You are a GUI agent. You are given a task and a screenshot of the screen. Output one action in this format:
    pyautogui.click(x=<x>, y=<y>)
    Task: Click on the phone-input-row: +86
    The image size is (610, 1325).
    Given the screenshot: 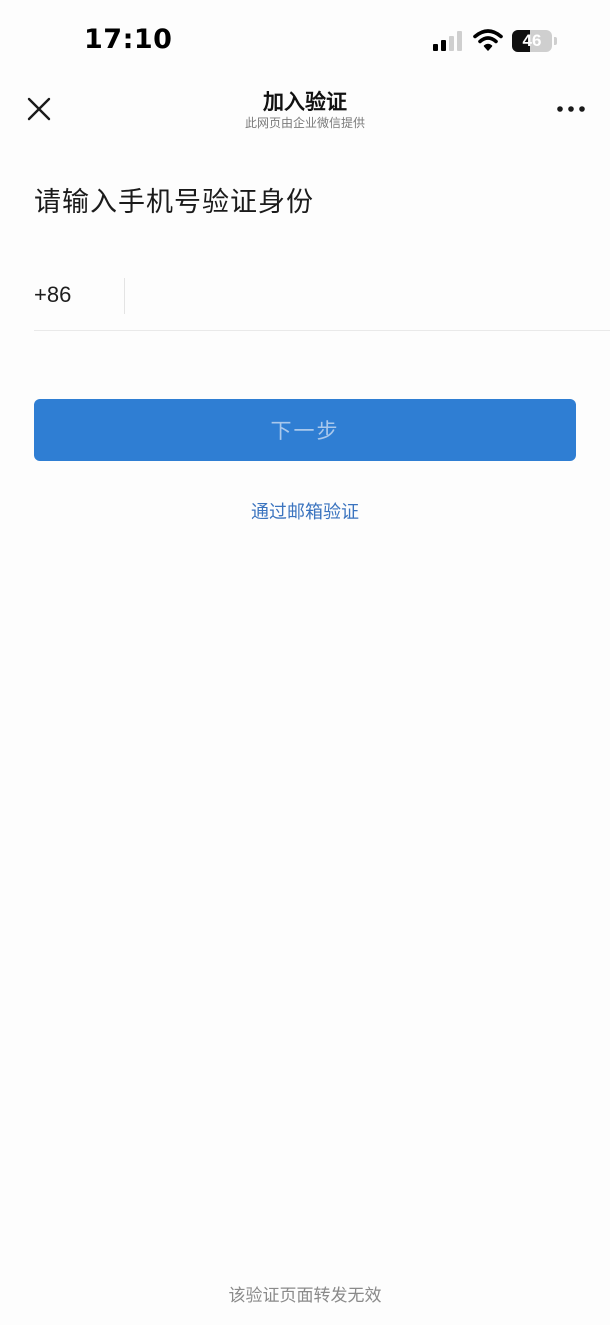 What is the action you would take?
    pyautogui.click(x=322, y=296)
    